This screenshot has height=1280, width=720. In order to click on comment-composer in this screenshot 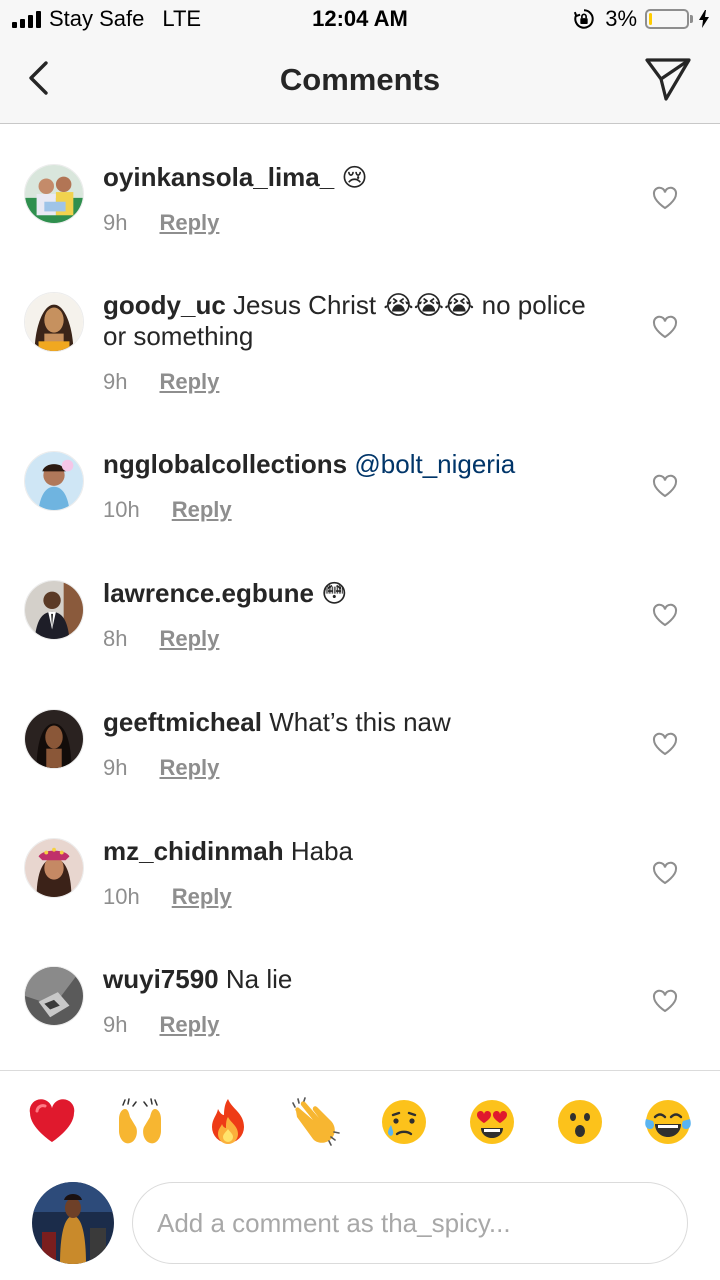, I will do `click(360, 1227)`.